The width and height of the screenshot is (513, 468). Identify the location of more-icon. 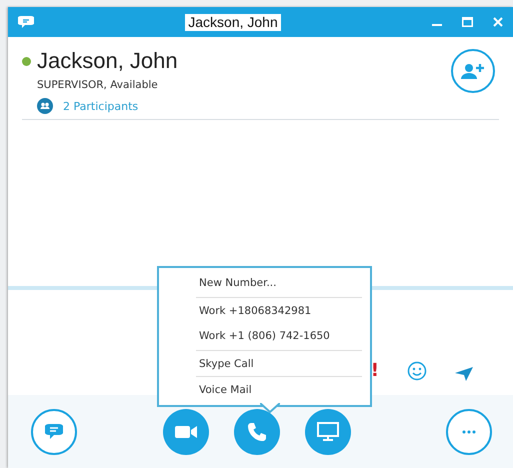
(469, 432).